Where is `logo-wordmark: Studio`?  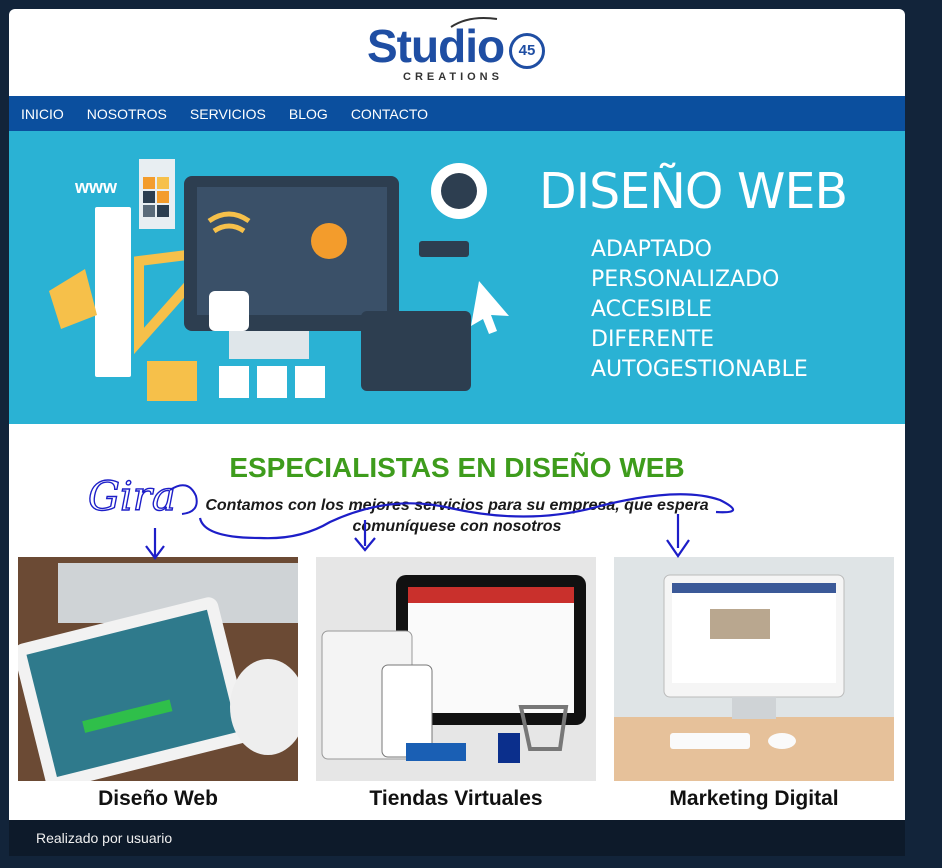
logo-wordmark: Studio is located at coordinates (436, 46).